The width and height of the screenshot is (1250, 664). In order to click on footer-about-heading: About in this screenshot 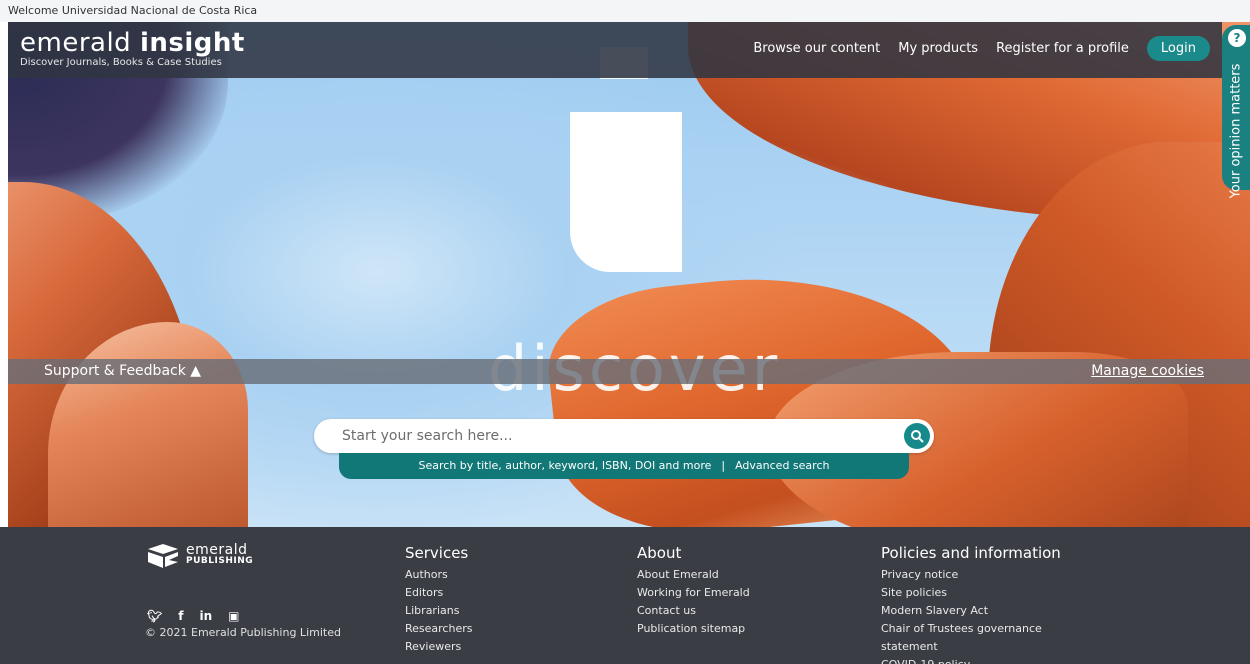, I will do `click(659, 553)`.